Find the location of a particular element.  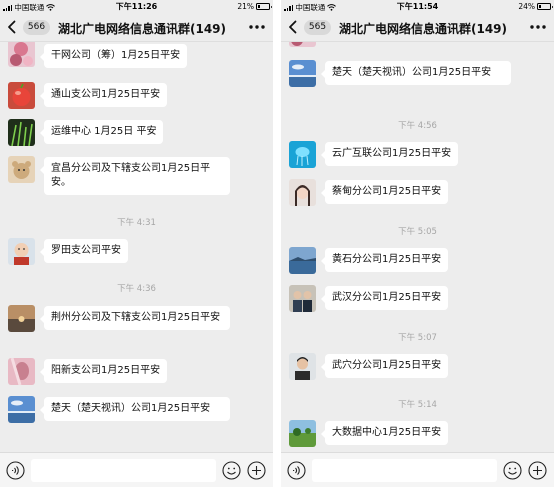

avatar-two-people is located at coordinates (302, 298).